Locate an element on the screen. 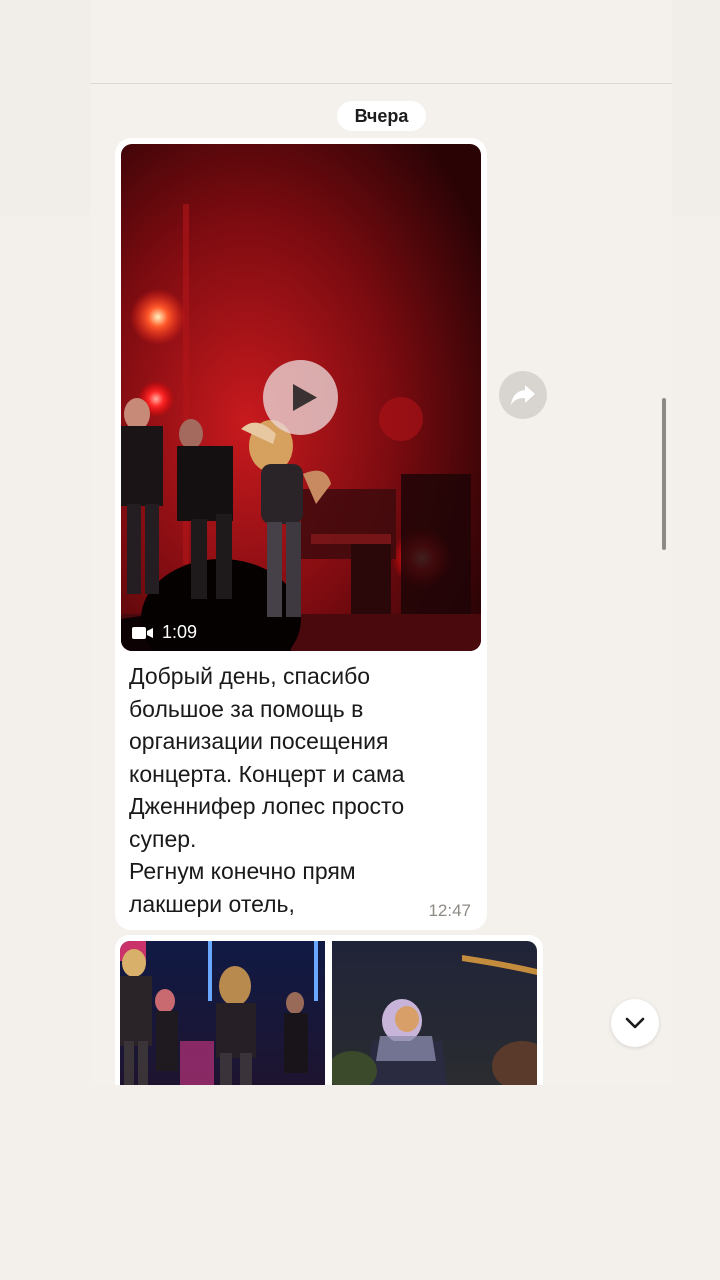  video-duration-badge: 1:09 is located at coordinates (164, 632).